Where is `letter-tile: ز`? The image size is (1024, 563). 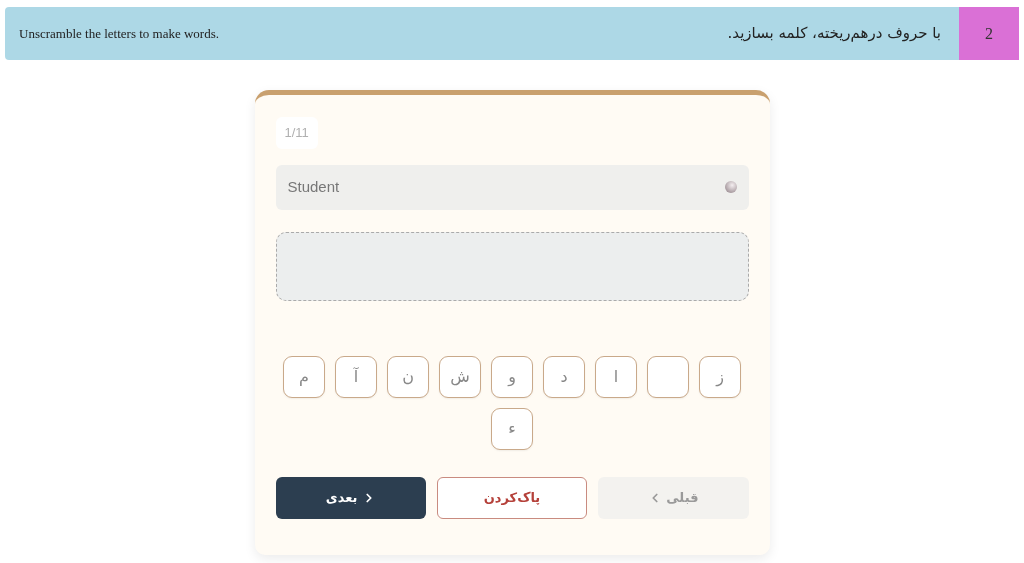 letter-tile: ز is located at coordinates (720, 376).